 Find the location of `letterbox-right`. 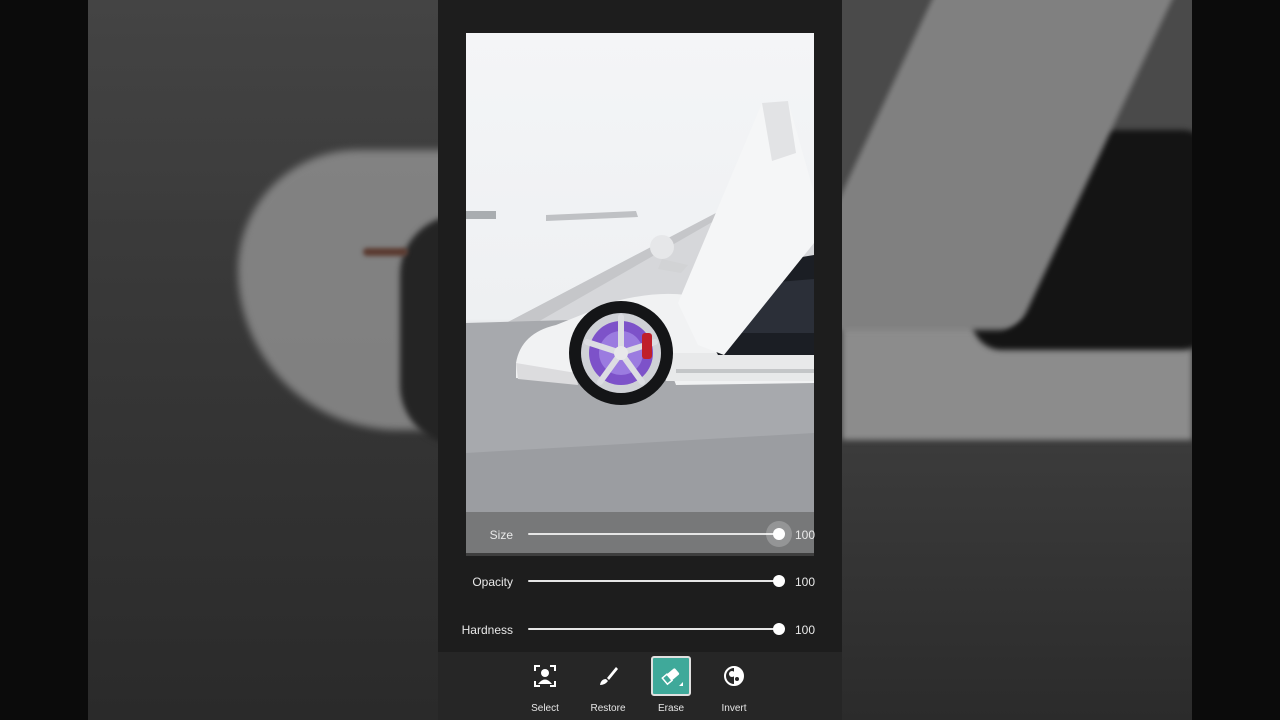

letterbox-right is located at coordinates (1236, 360).